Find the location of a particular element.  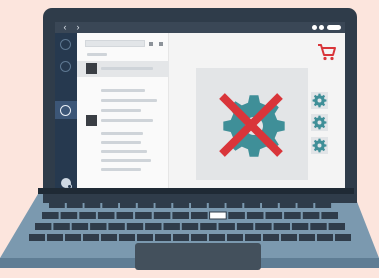

shopping-cart-icon is located at coordinates (327, 52).